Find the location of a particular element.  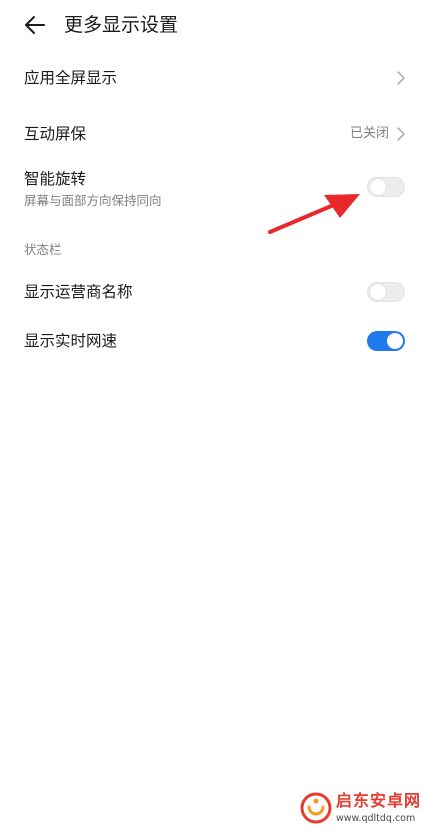

watermark-name: 启东安卓网 is located at coordinates (379, 800).